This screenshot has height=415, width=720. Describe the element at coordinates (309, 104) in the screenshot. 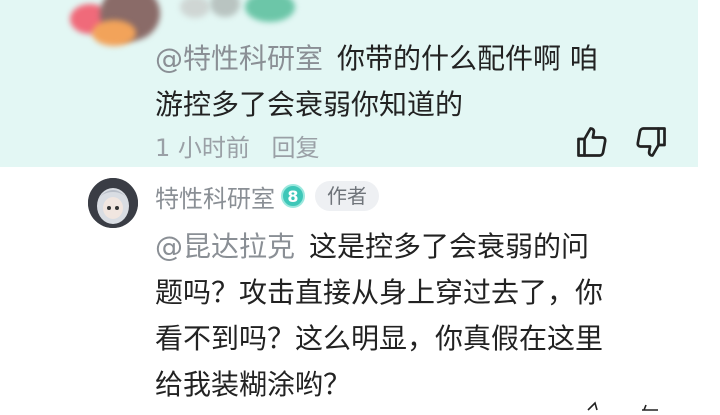

I see `reply-text-line: 游控多了会衰弱你知道的` at that location.